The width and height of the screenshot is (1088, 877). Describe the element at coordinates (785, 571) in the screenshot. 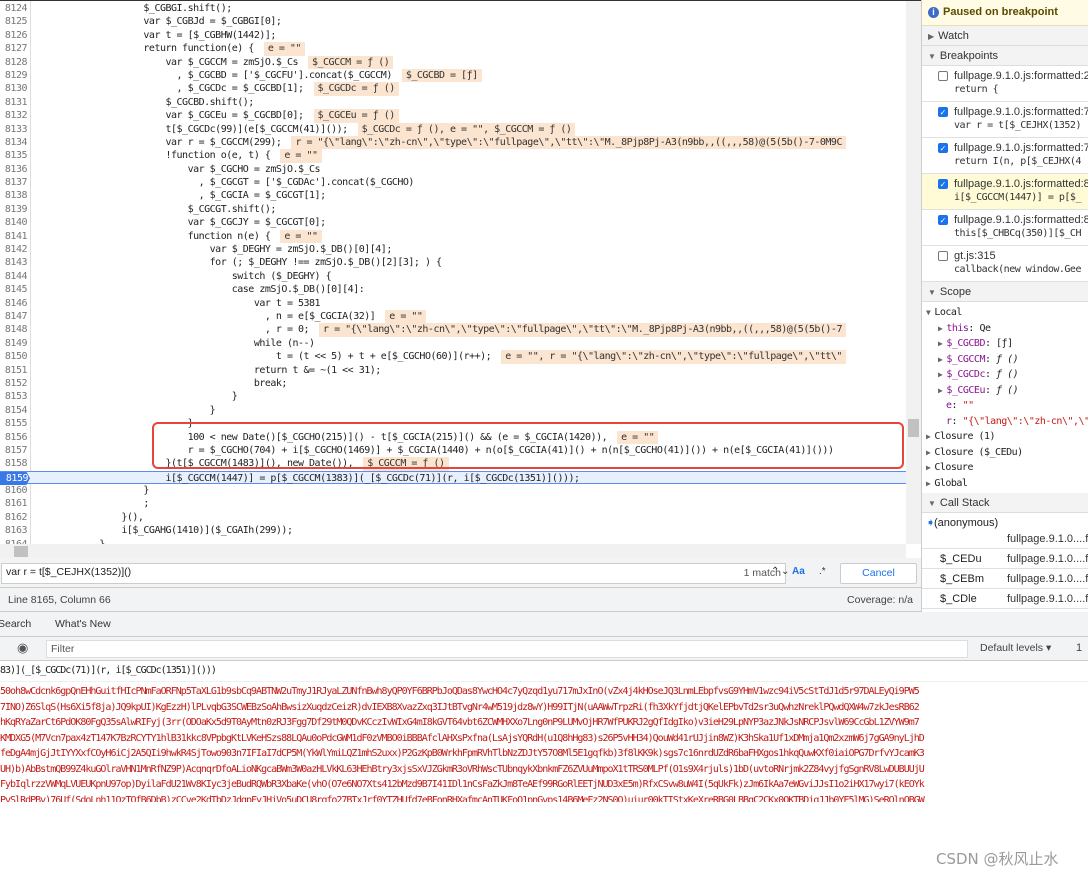

I see `next-match-button: ⌄` at that location.